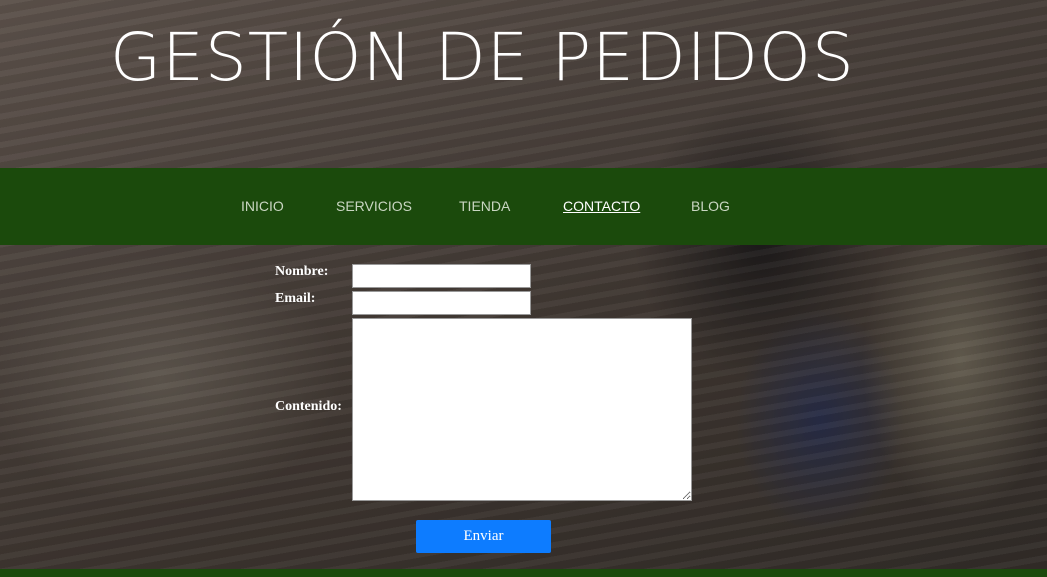 The width and height of the screenshot is (1047, 577). Describe the element at coordinates (523, 206) in the screenshot. I see `main-navigation: INICIO SERVICIOS TIENDA CONTACTO BLOG` at that location.